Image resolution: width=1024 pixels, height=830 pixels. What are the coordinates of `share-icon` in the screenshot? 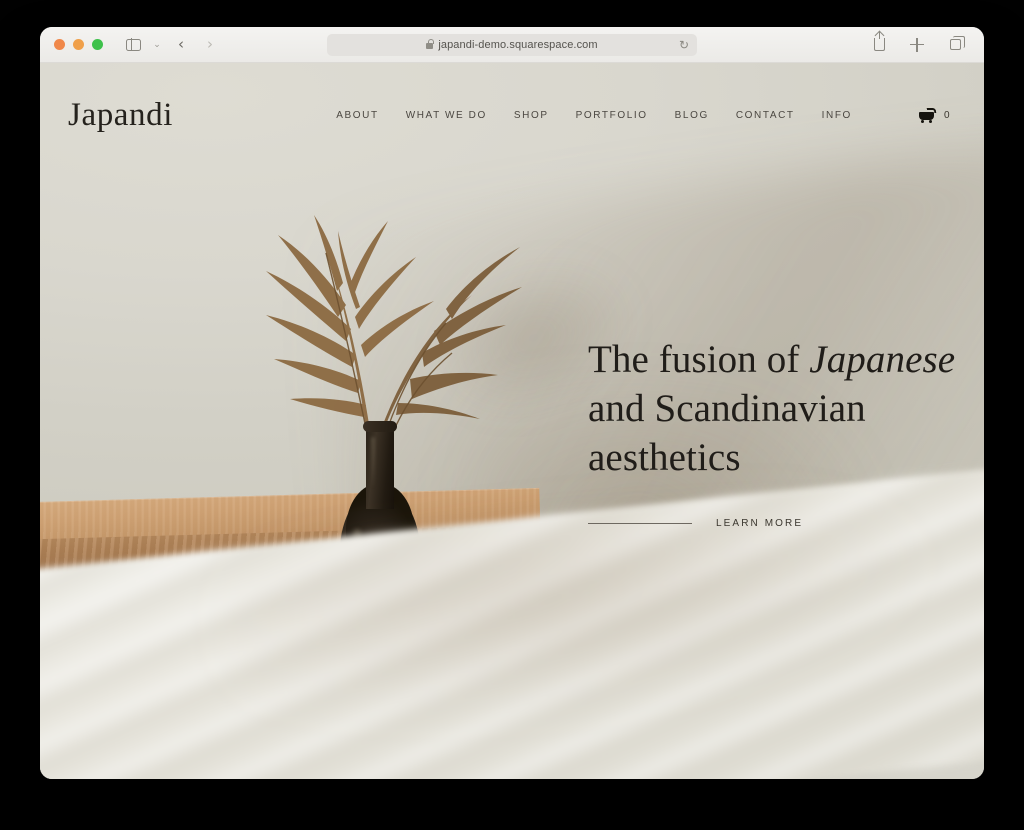 It's located at (879, 41).